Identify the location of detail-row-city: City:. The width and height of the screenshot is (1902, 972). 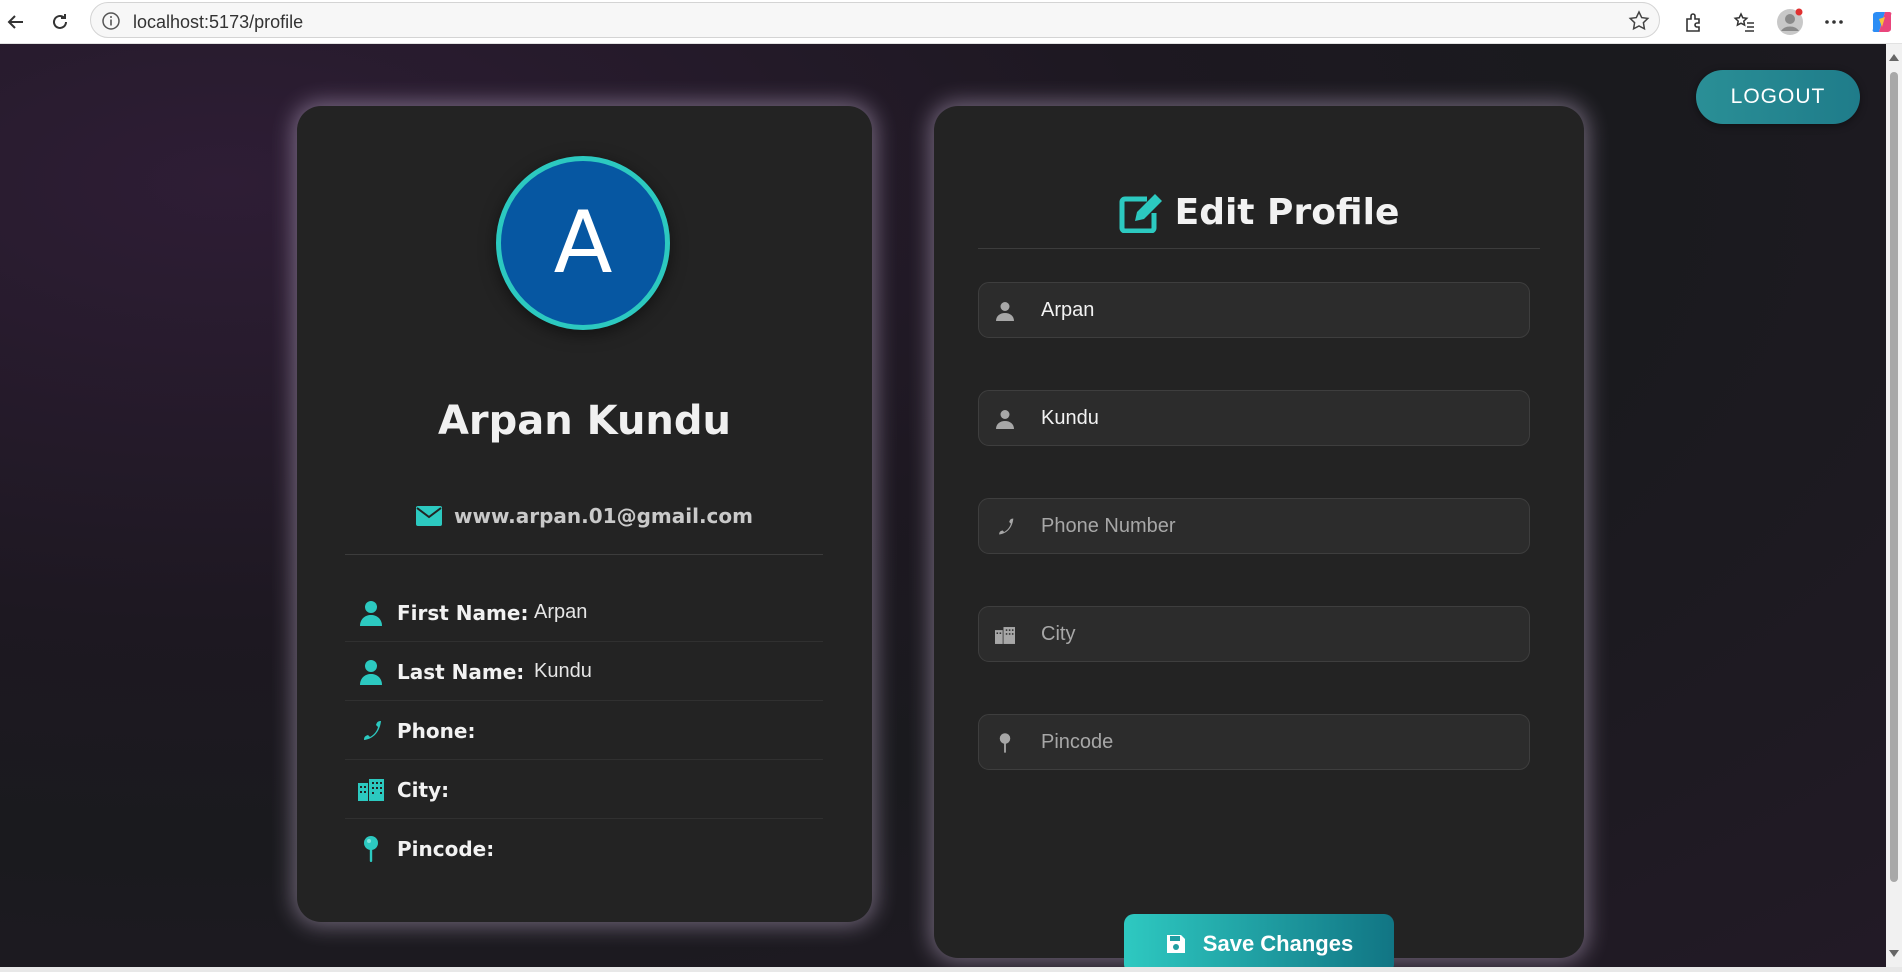
(584, 790).